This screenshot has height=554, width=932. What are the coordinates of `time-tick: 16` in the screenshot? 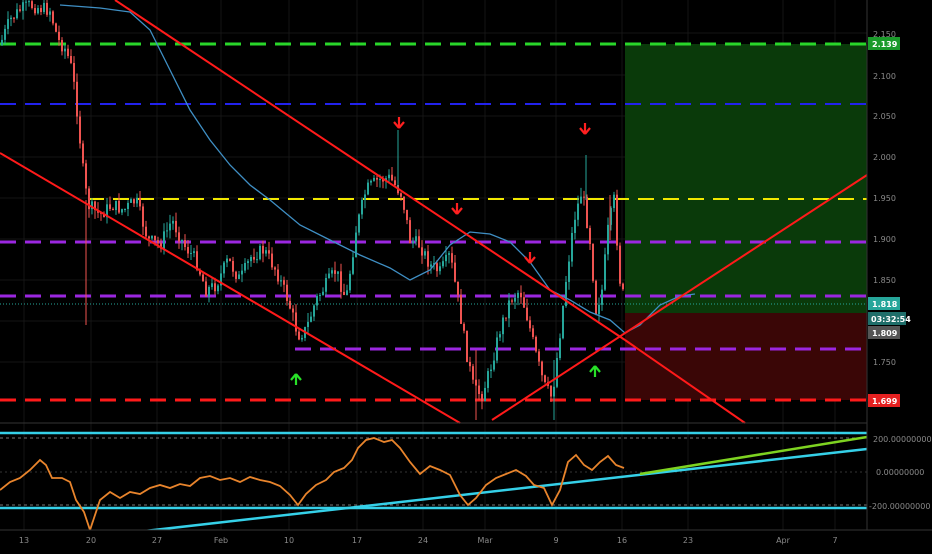 It's located at (622, 540).